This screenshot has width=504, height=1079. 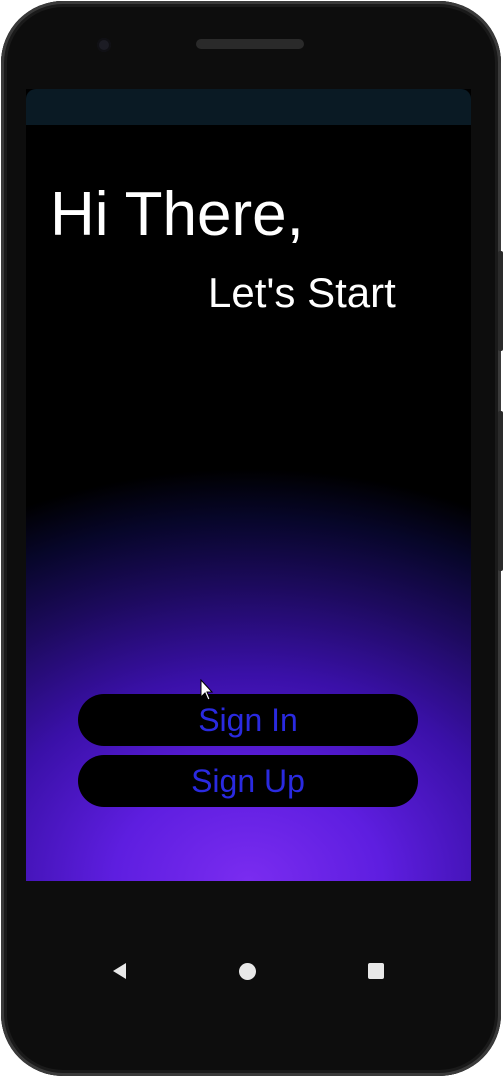 What do you see at coordinates (248, 781) in the screenshot?
I see `sign-up-button: Sign Up` at bounding box center [248, 781].